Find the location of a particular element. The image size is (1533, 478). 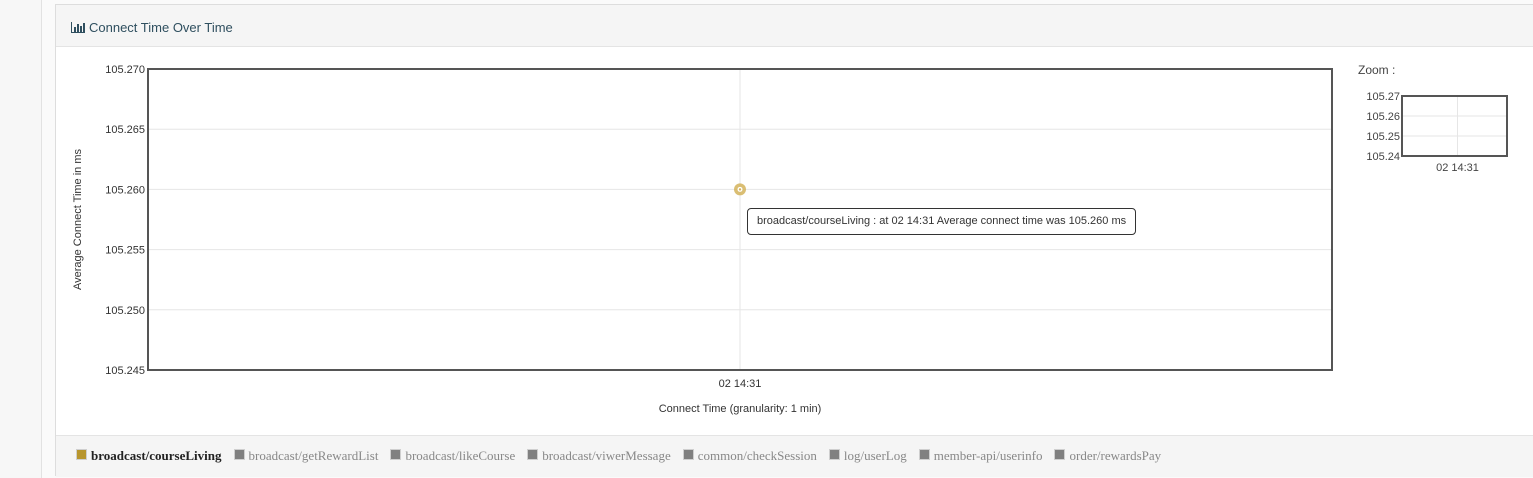

panel-title: Connect Time Over Time is located at coordinates (152, 27).